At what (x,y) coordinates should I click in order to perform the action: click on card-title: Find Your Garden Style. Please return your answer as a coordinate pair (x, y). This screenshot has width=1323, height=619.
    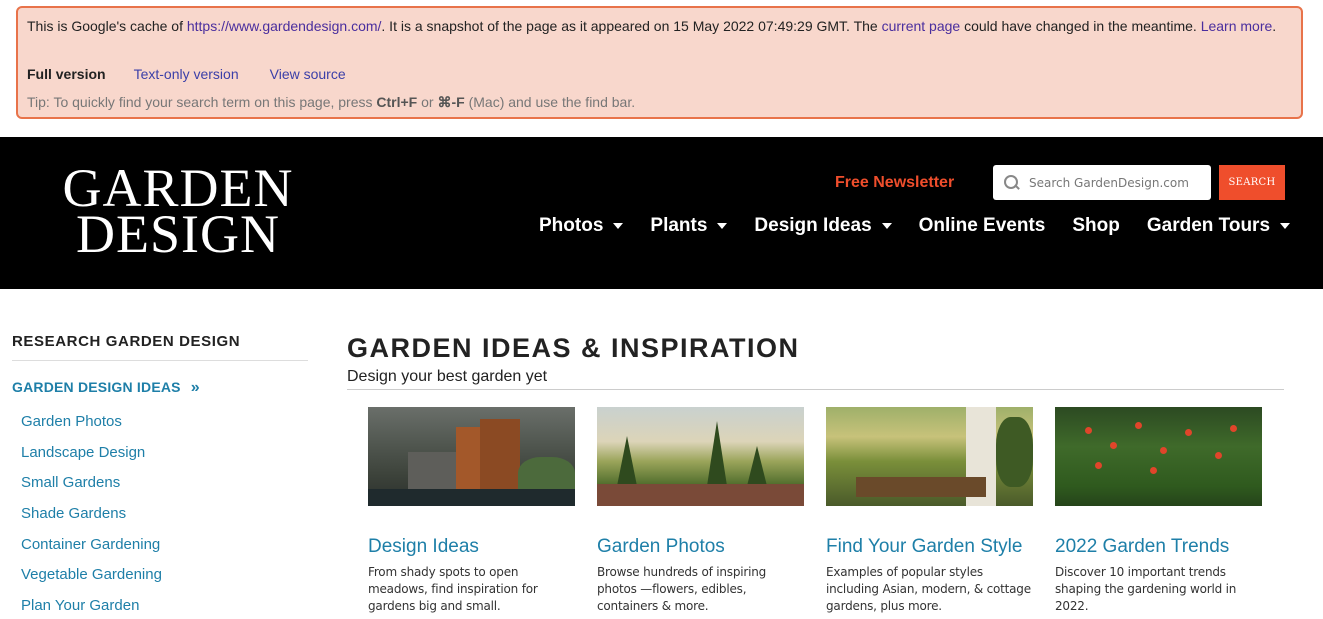
    Looking at the image, I should click on (929, 547).